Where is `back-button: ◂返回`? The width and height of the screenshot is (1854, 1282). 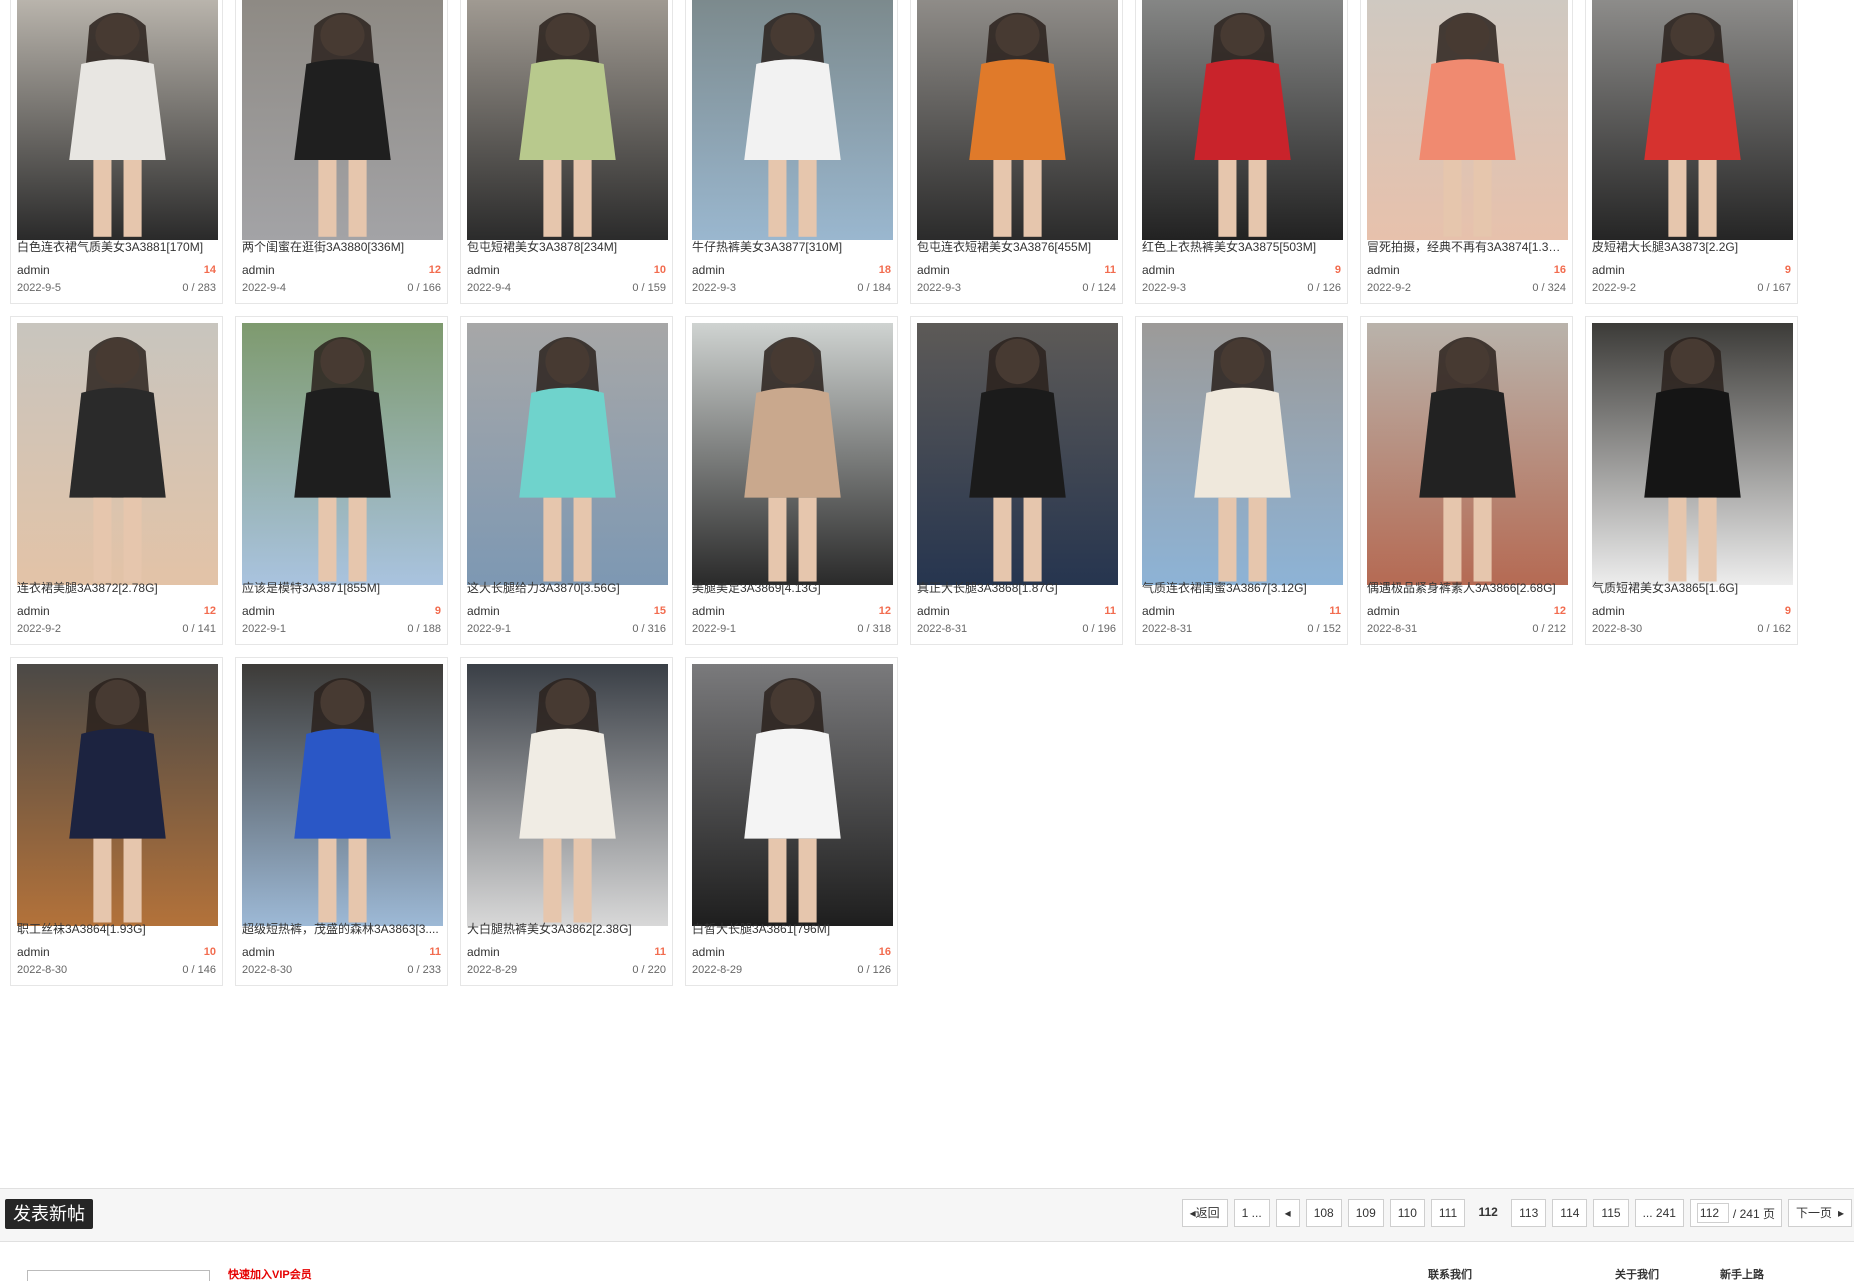 back-button: ◂返回 is located at coordinates (1204, 1213).